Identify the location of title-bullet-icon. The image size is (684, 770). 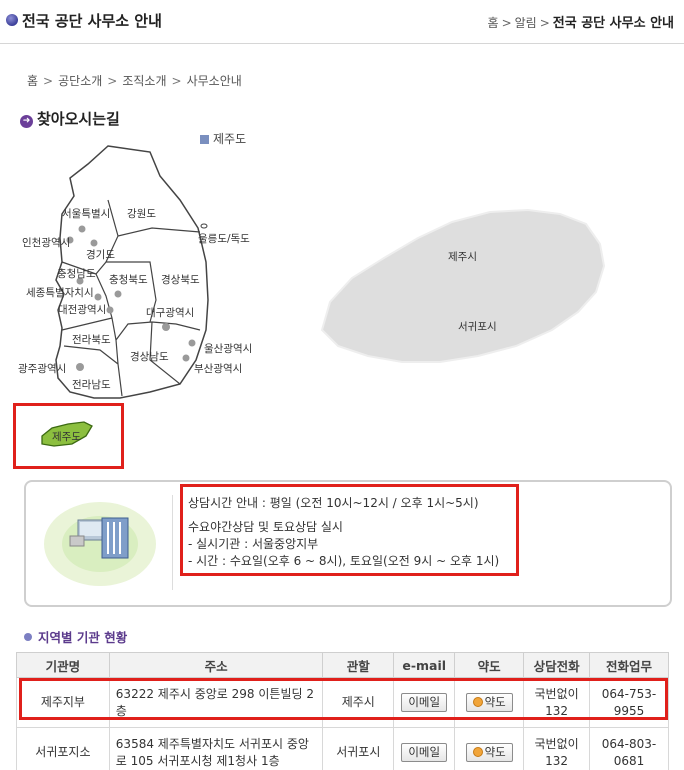
(12, 20).